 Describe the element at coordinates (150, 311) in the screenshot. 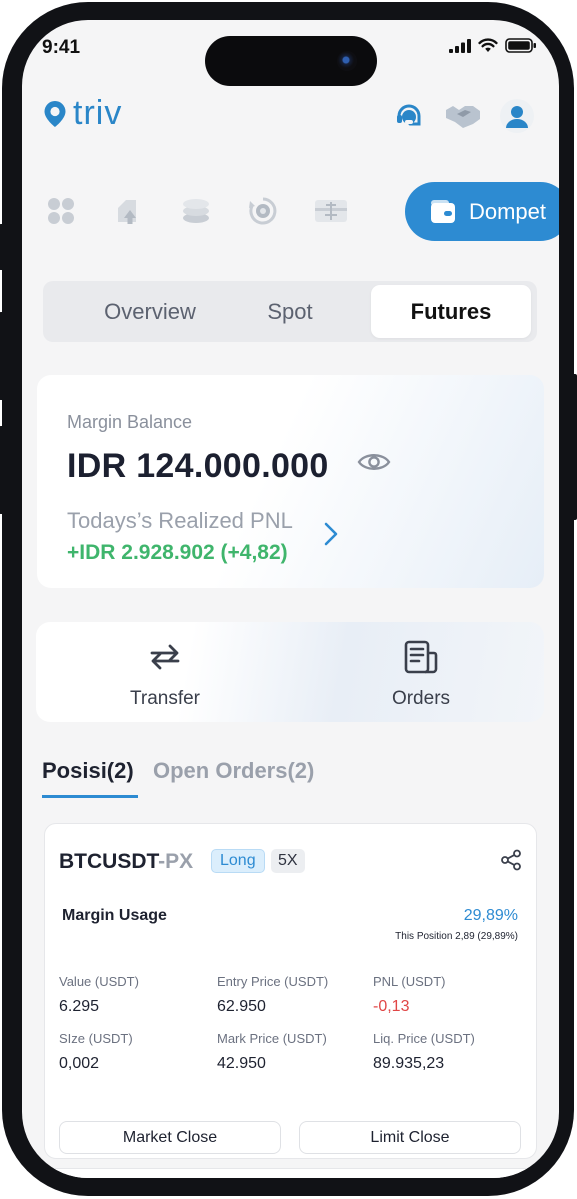

I see `tab-overview: Overview` at that location.